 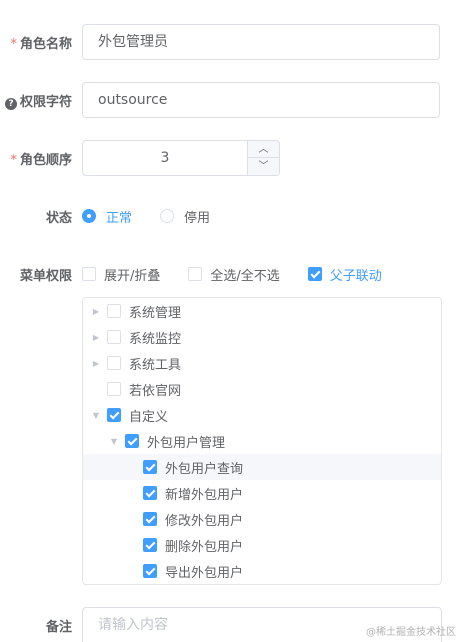 What do you see at coordinates (262, 337) in the screenshot?
I see `tree-node-system-monitor: ▶ 系统监控` at bounding box center [262, 337].